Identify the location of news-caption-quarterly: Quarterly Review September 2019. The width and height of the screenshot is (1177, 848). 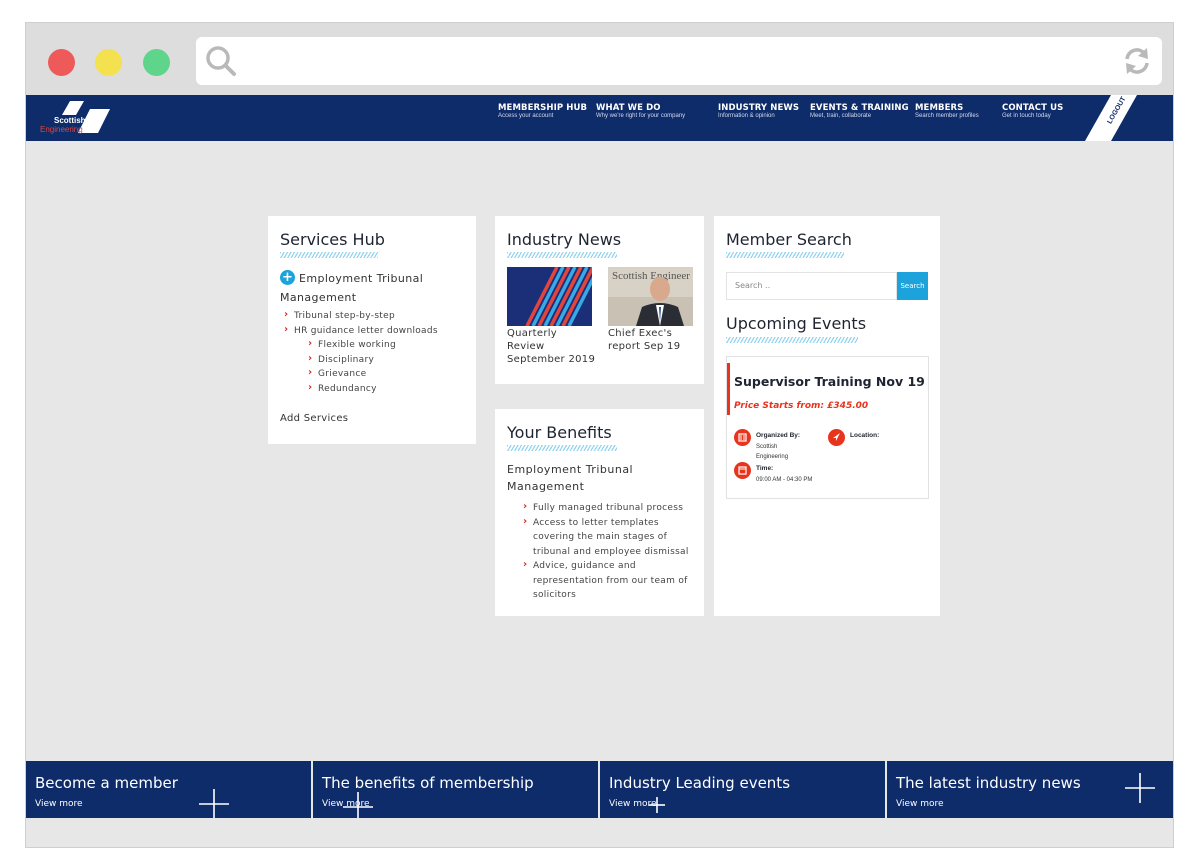
(552, 346).